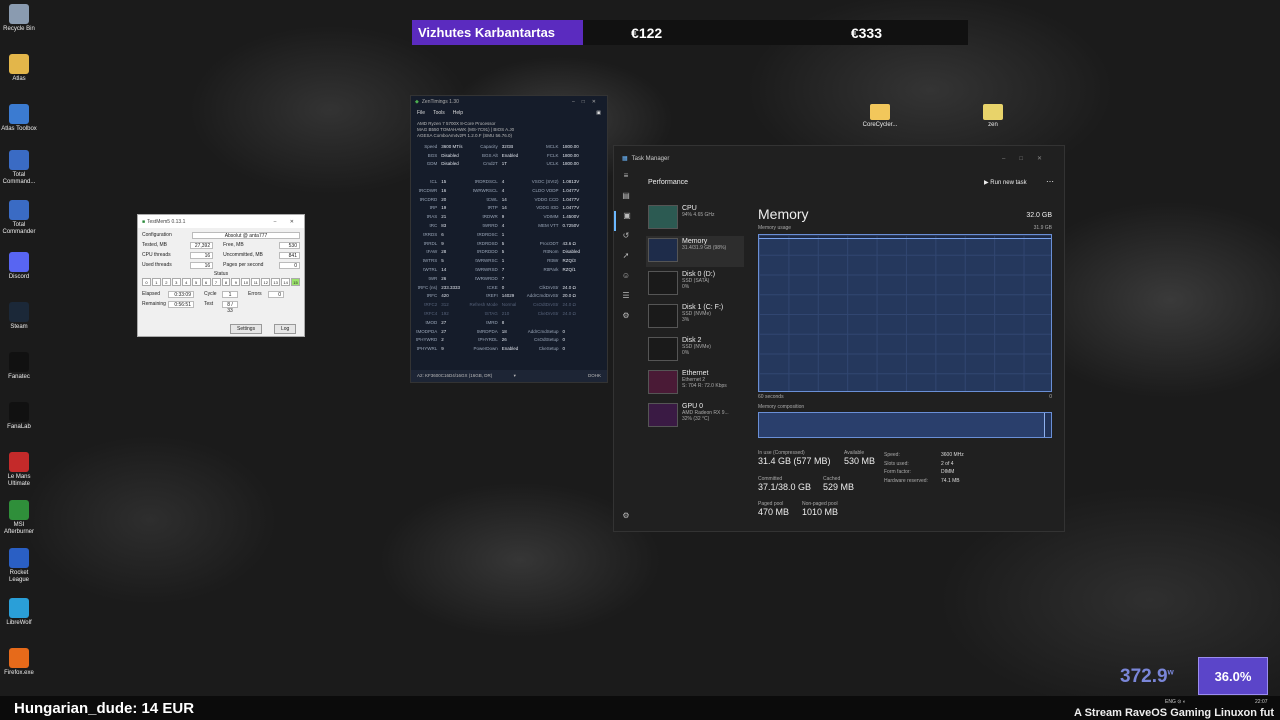  I want to click on timing-label: tMODPDA, so click(427, 331).